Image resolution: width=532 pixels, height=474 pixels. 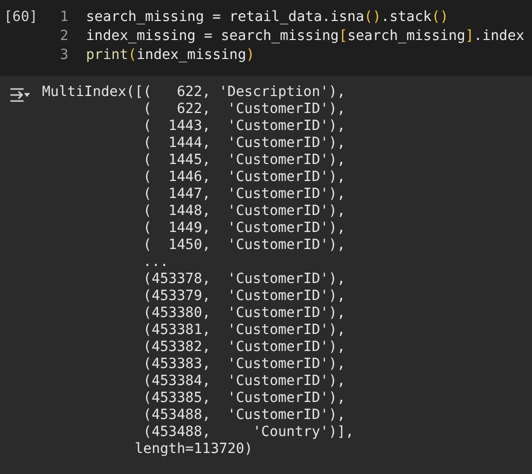 What do you see at coordinates (244, 415) in the screenshot?
I see `output-line: (453488, 'CustomerID'),` at bounding box center [244, 415].